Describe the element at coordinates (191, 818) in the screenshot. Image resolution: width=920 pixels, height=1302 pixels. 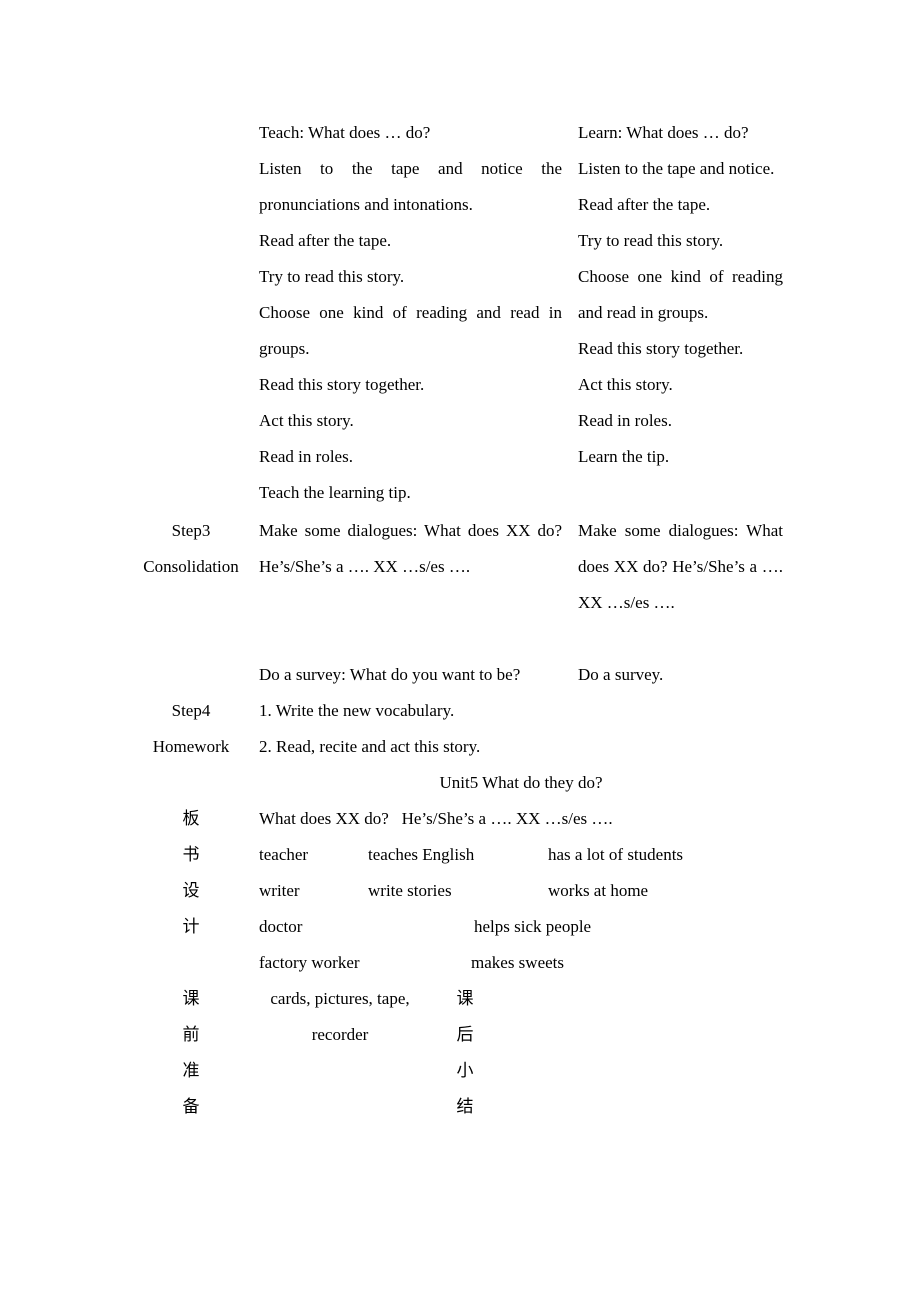
I see `board-design-char-1: 板` at that location.